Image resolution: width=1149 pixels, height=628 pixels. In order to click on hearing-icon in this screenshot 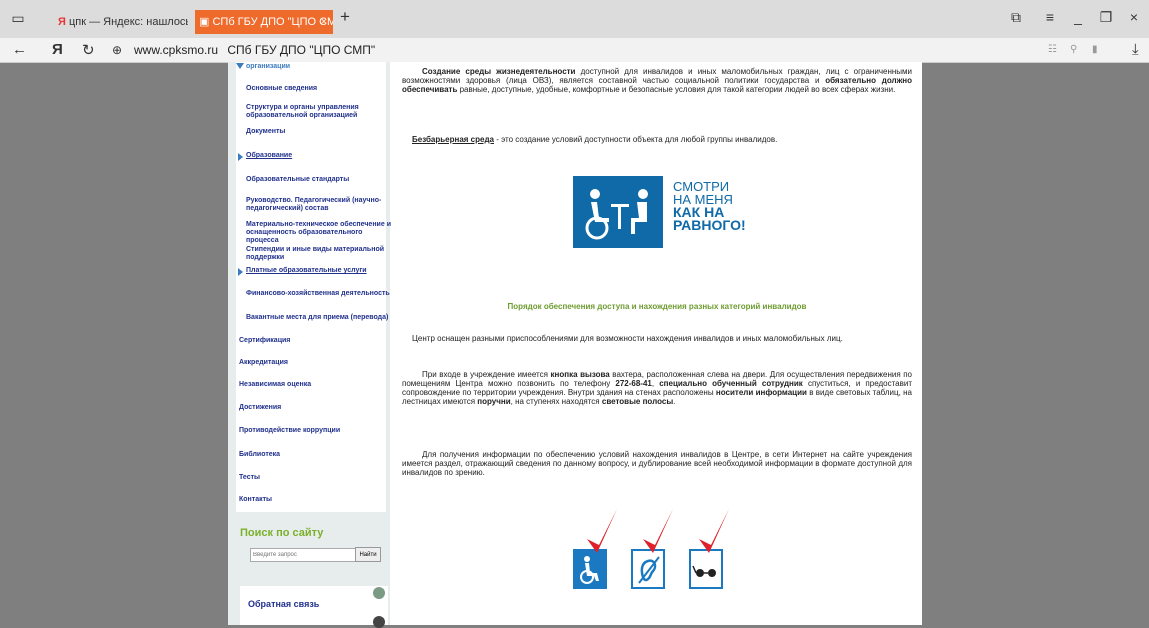, I will do `click(648, 569)`.